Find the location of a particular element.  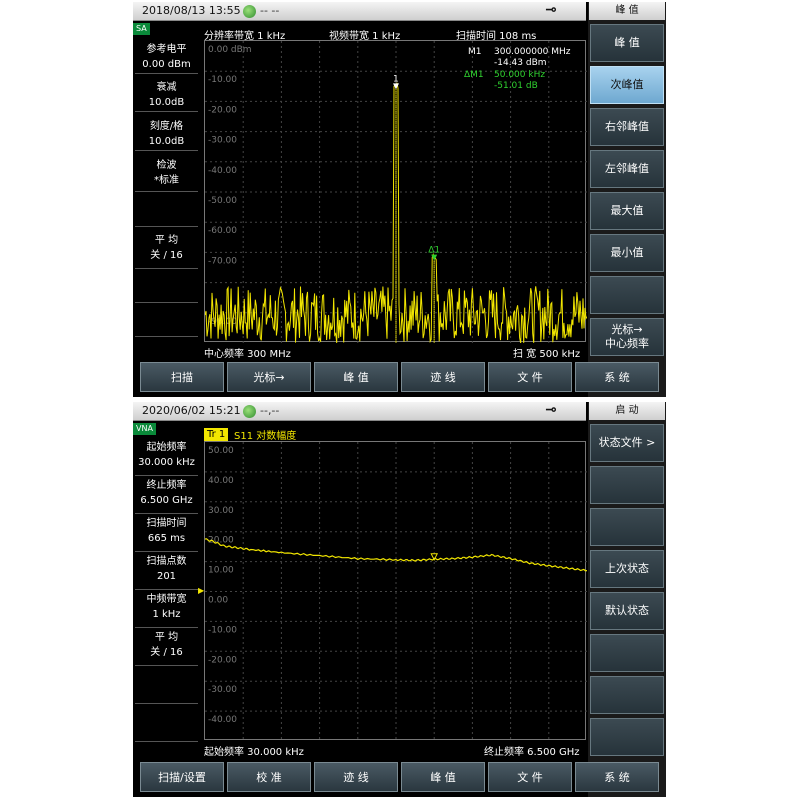

param-sweep-time: 扫描时间 665 ms is located at coordinates (166, 534).